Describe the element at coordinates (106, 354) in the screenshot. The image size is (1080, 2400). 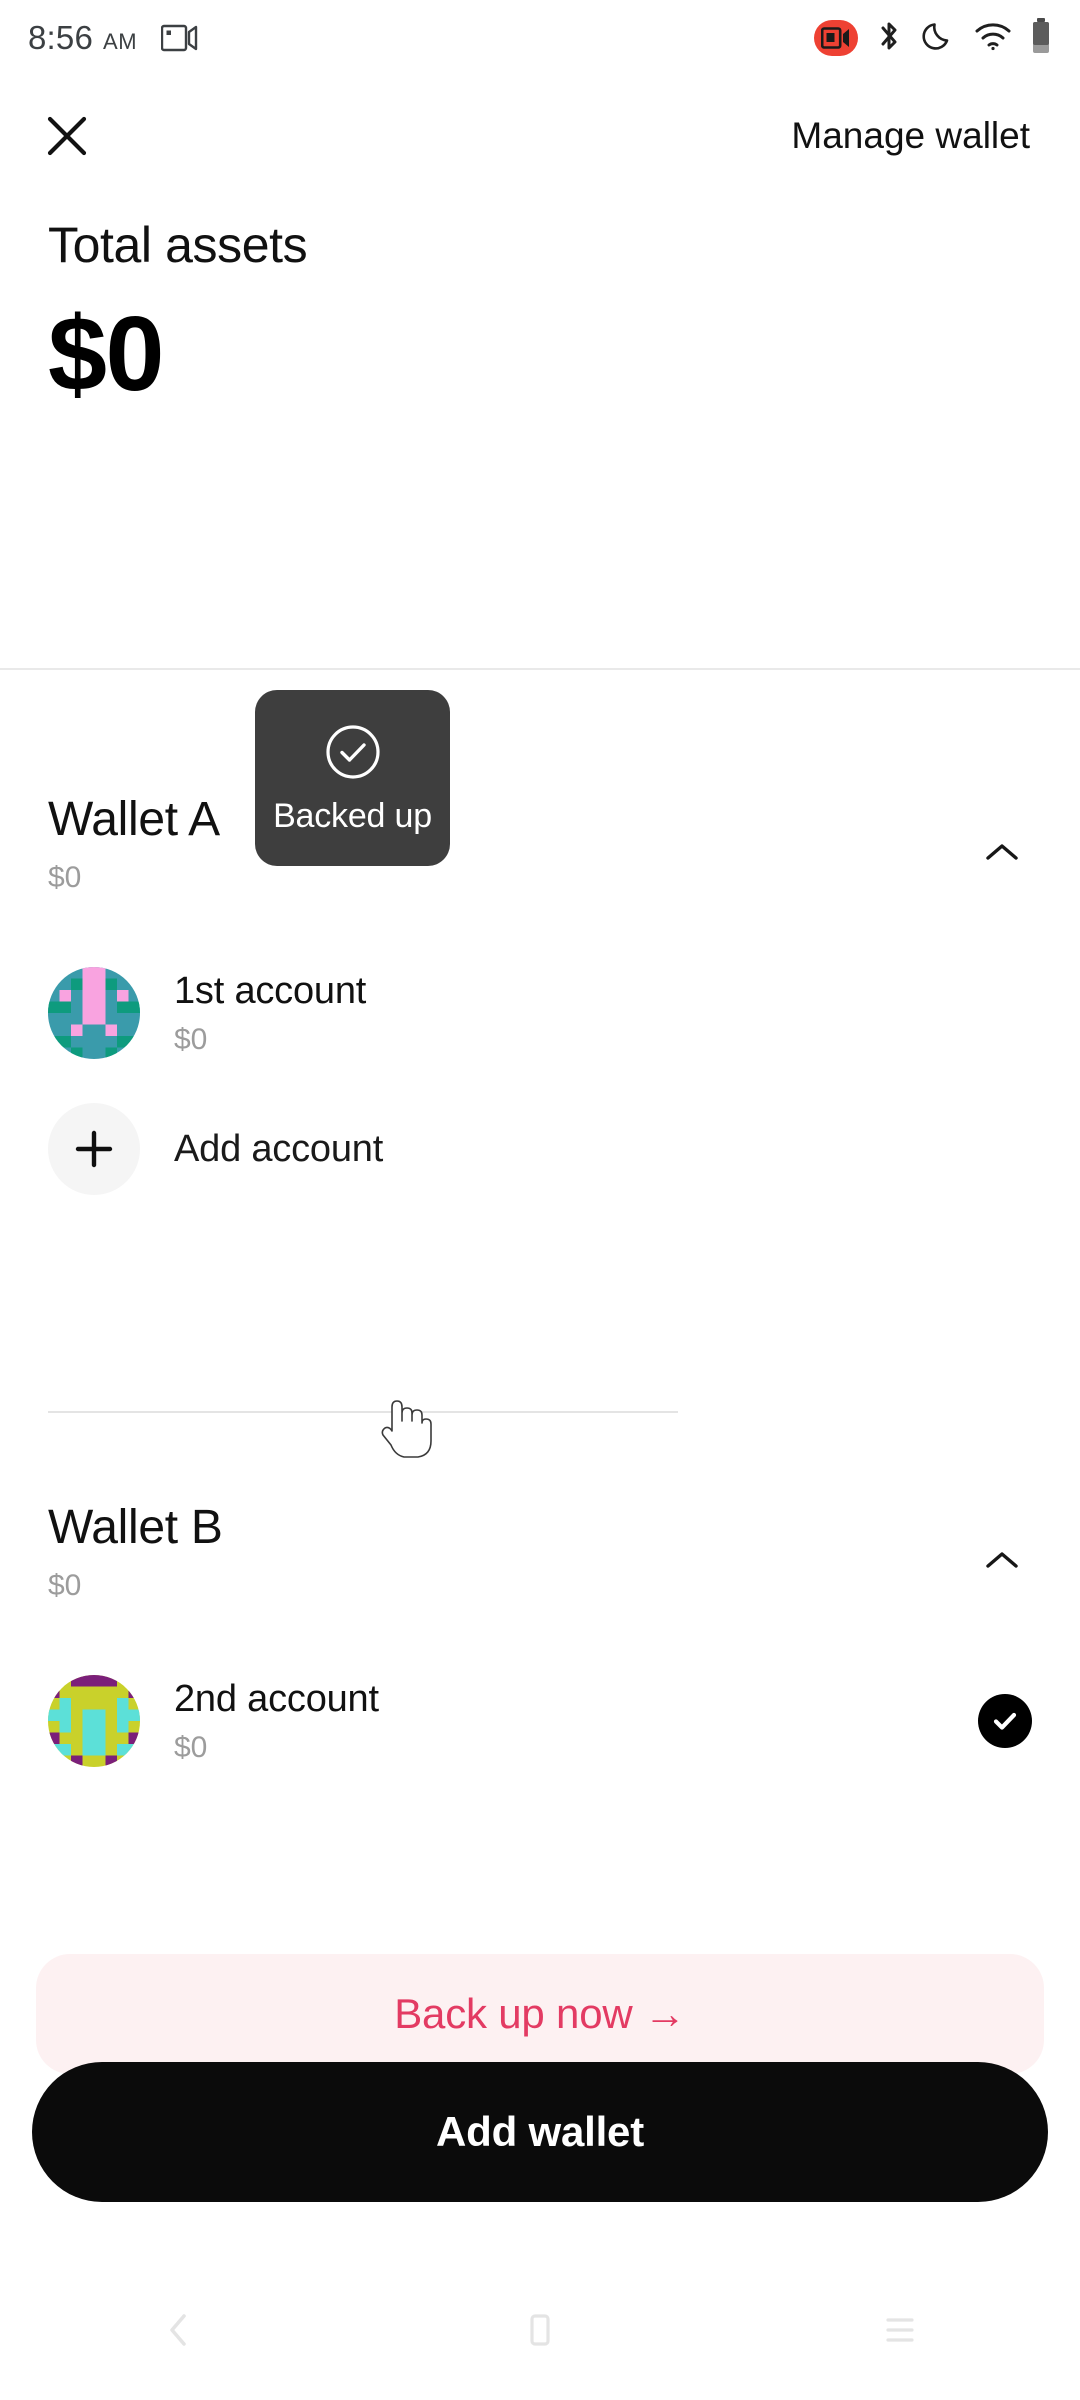
I see `total-assets-amount: $0` at that location.